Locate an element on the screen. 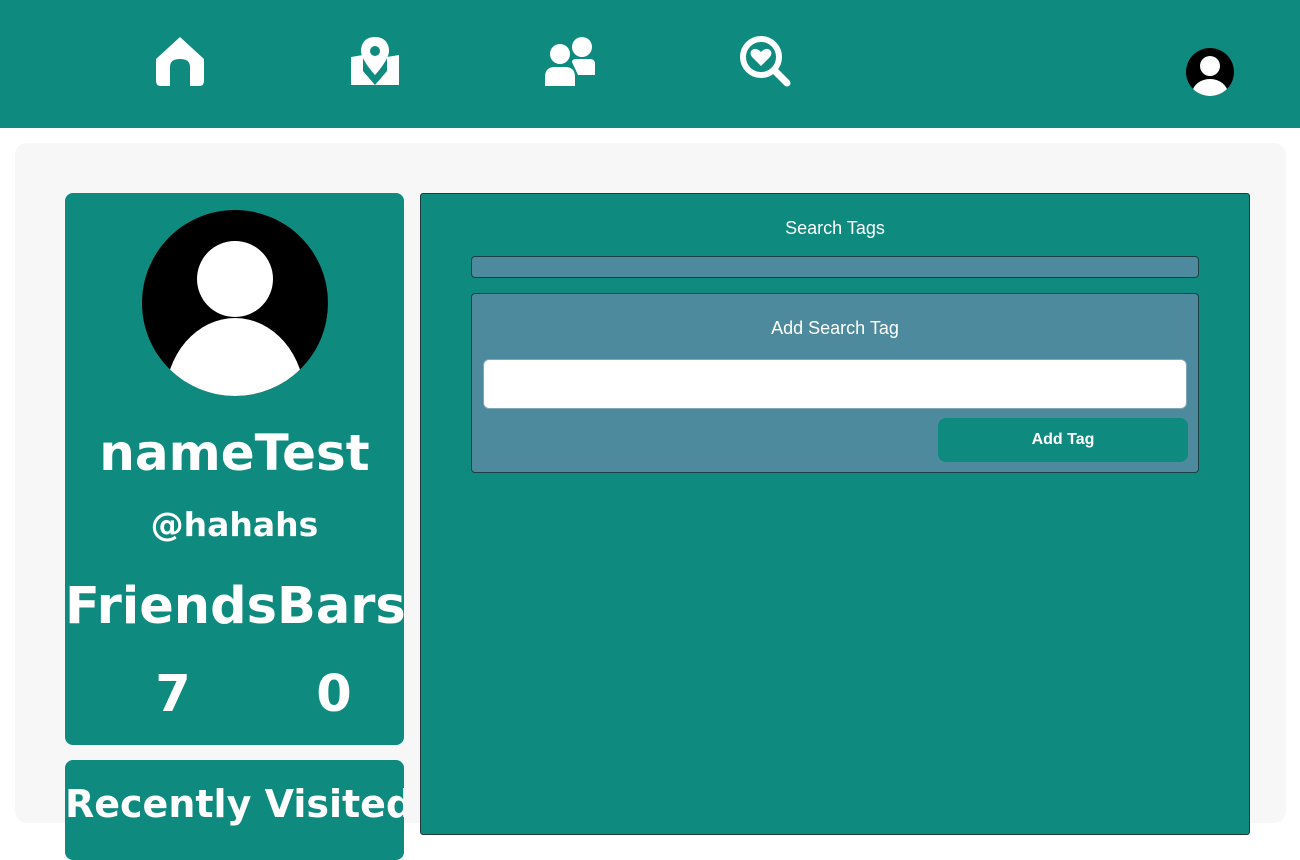  add-search-tag-box: Add Search Tag Add Tag is located at coordinates (835, 383).